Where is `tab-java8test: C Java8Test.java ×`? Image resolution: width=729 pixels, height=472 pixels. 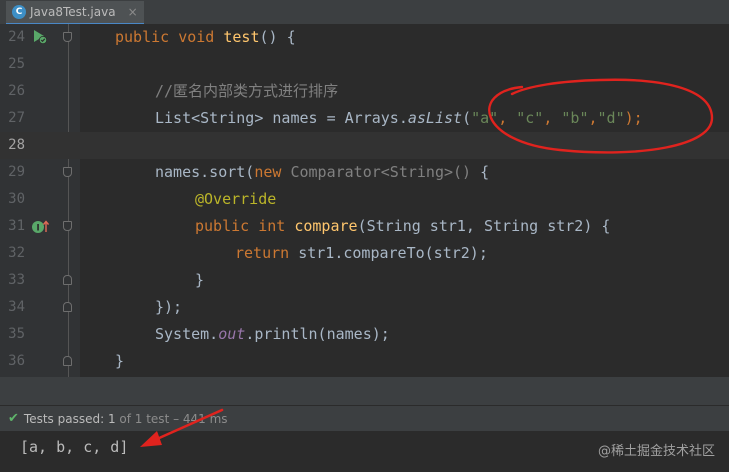
tab-java8test: C Java8Test.java × is located at coordinates (75, 13).